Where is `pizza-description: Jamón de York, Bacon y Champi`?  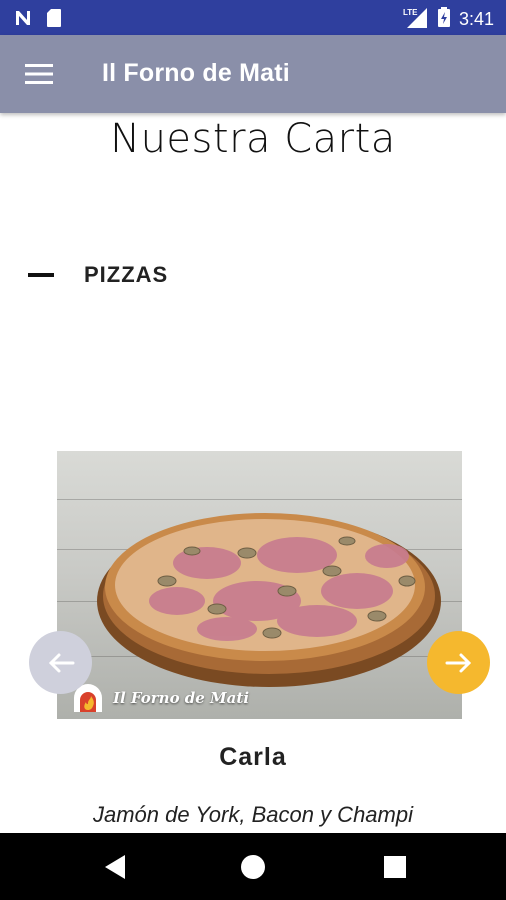
pizza-description: Jamón de York, Bacon y Champi is located at coordinates (253, 814).